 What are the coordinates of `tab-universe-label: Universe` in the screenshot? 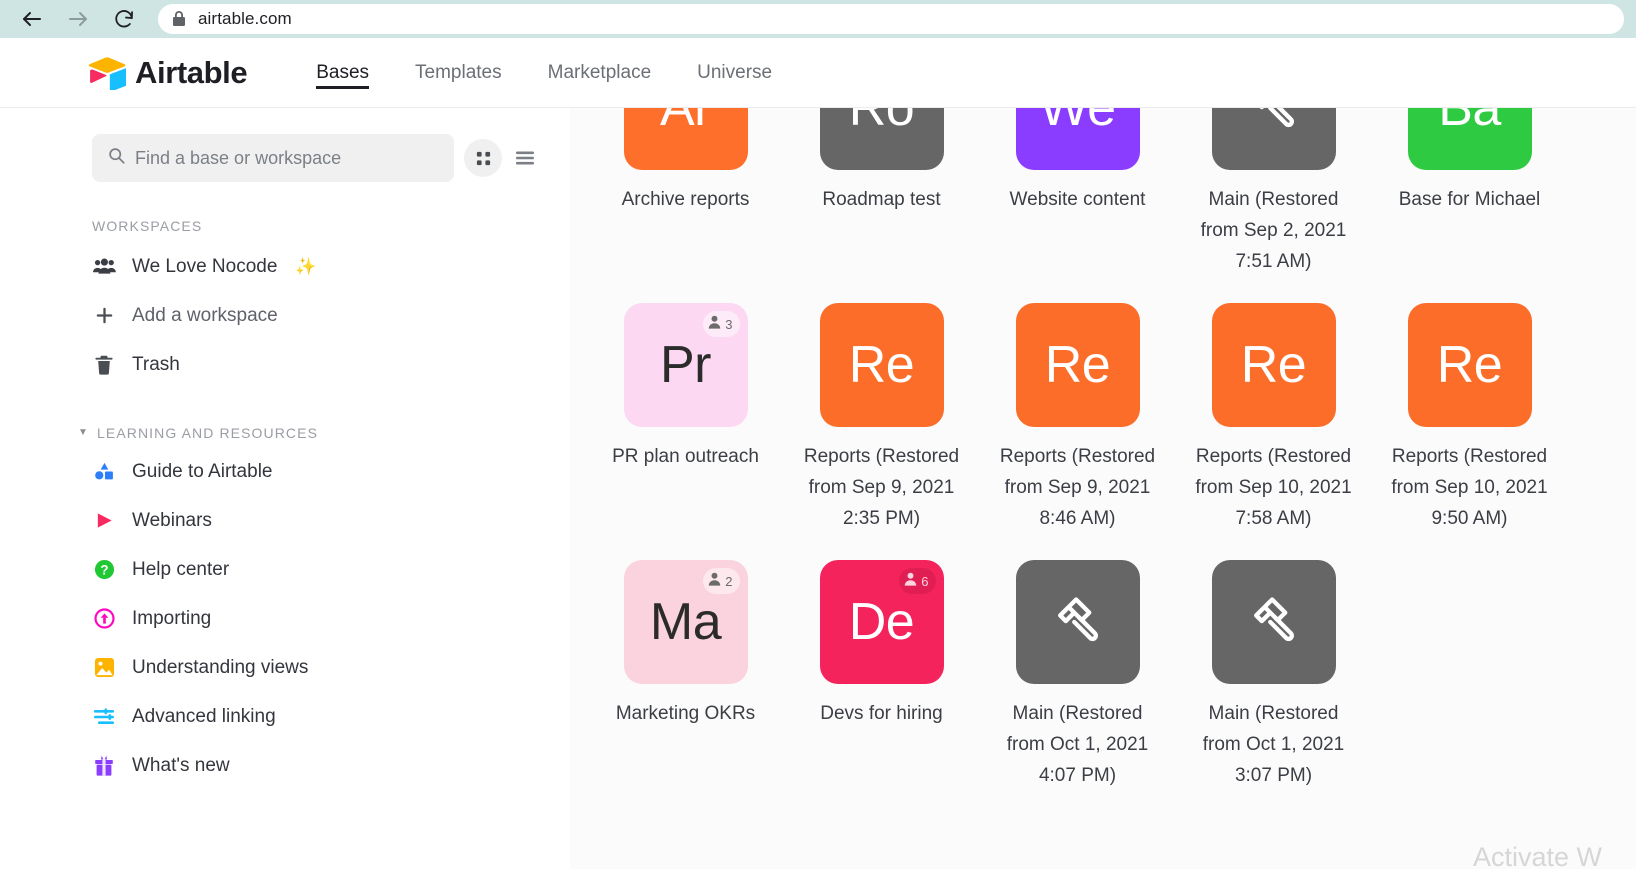 It's located at (735, 72).